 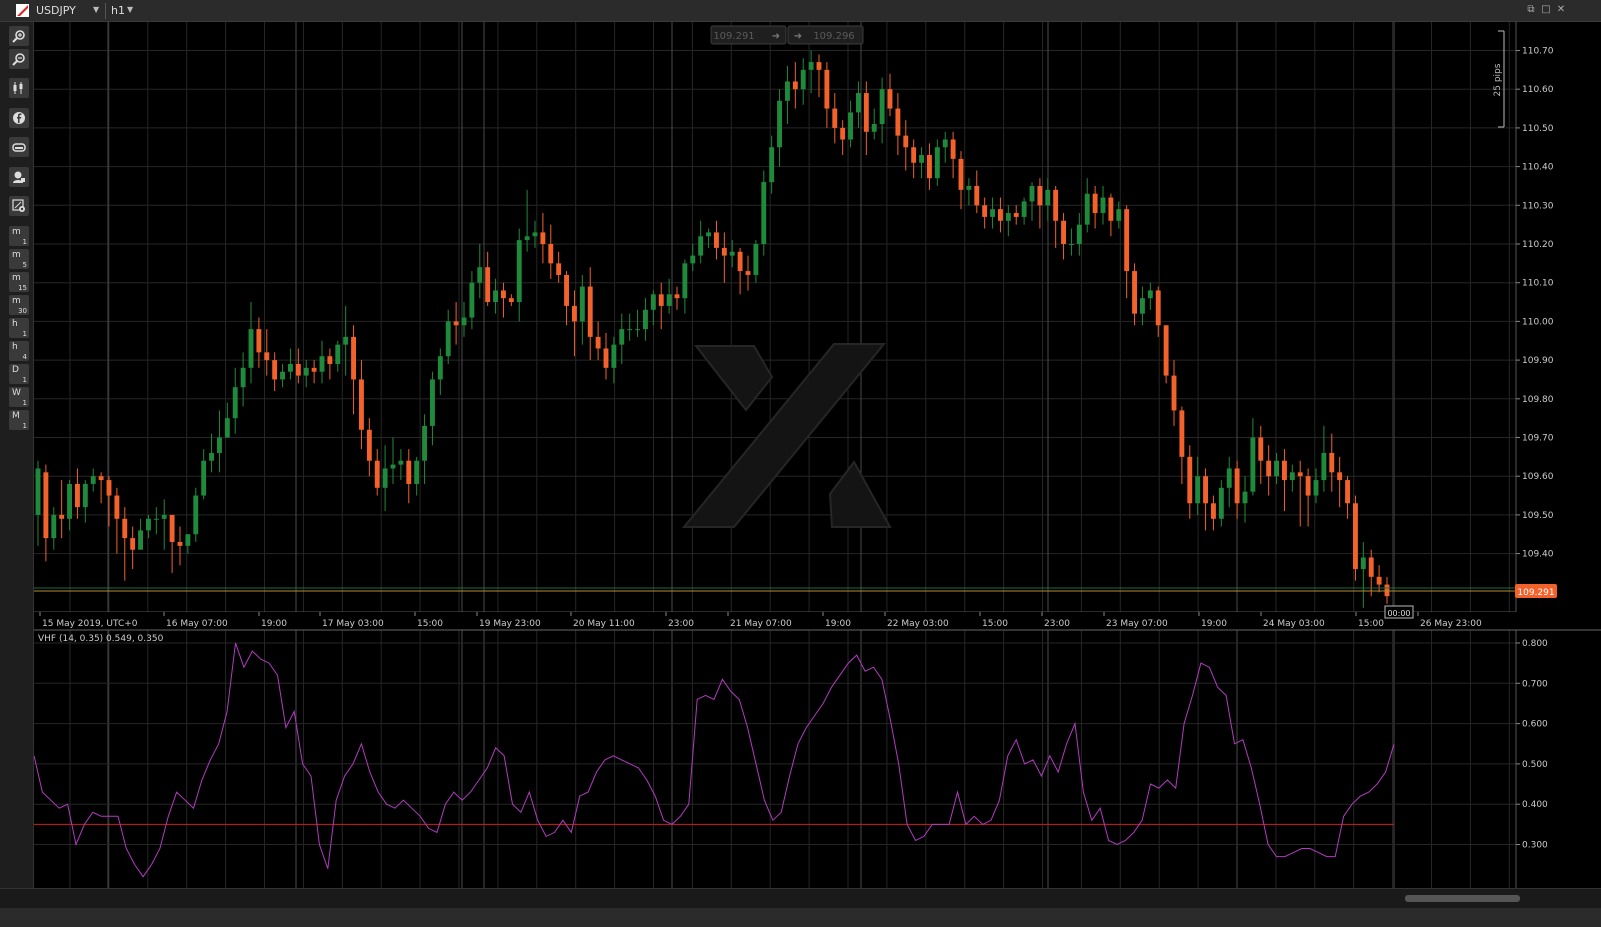 I want to click on timeframe-button-W1: W1, so click(x=19, y=397).